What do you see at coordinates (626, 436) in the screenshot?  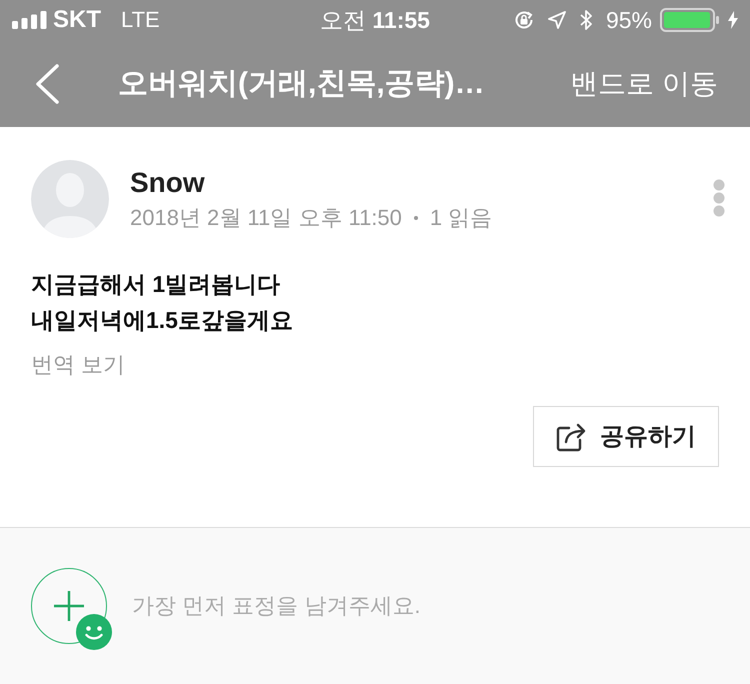 I see `share-button: 공유하기` at bounding box center [626, 436].